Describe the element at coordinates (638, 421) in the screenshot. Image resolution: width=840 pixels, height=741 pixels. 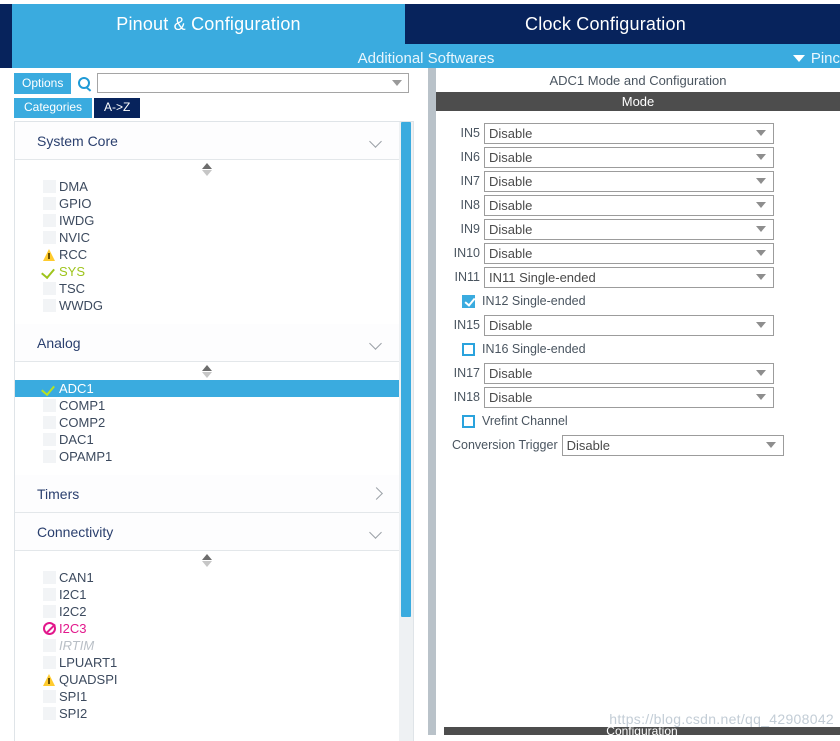
I see `checkbox-row-vrefint: Vrefint Channel` at that location.